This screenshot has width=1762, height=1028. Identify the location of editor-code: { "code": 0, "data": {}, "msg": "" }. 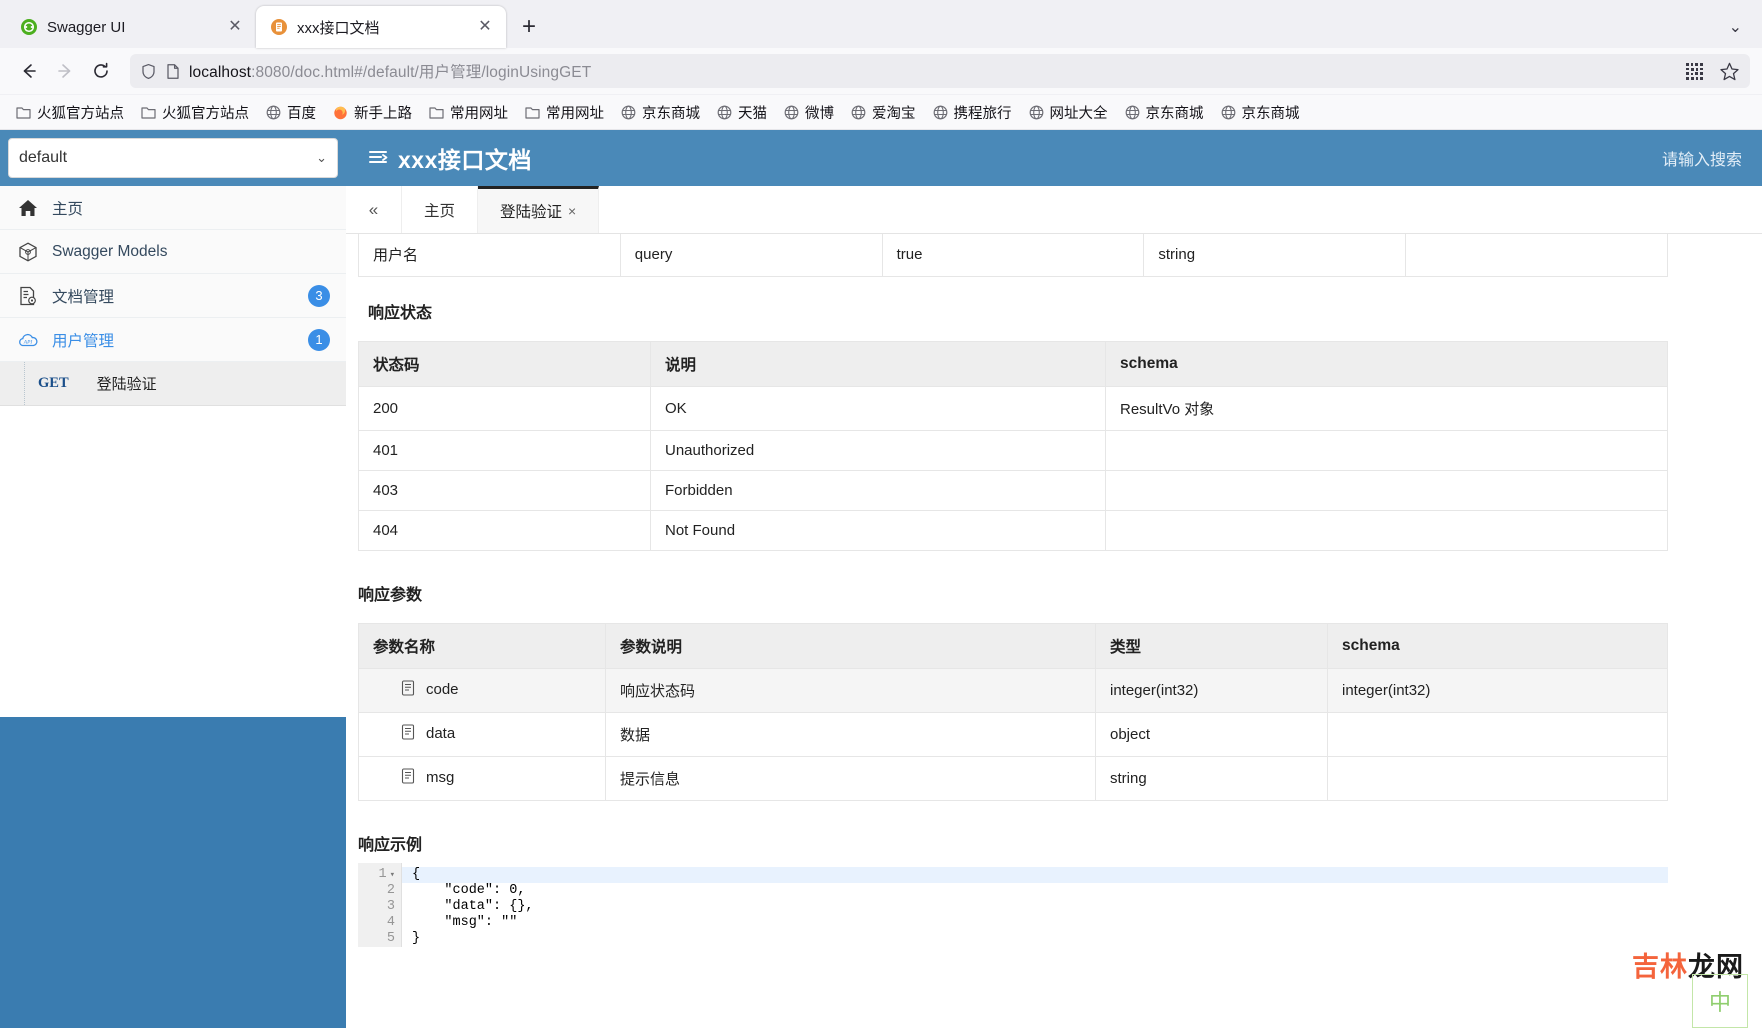
(1035, 905).